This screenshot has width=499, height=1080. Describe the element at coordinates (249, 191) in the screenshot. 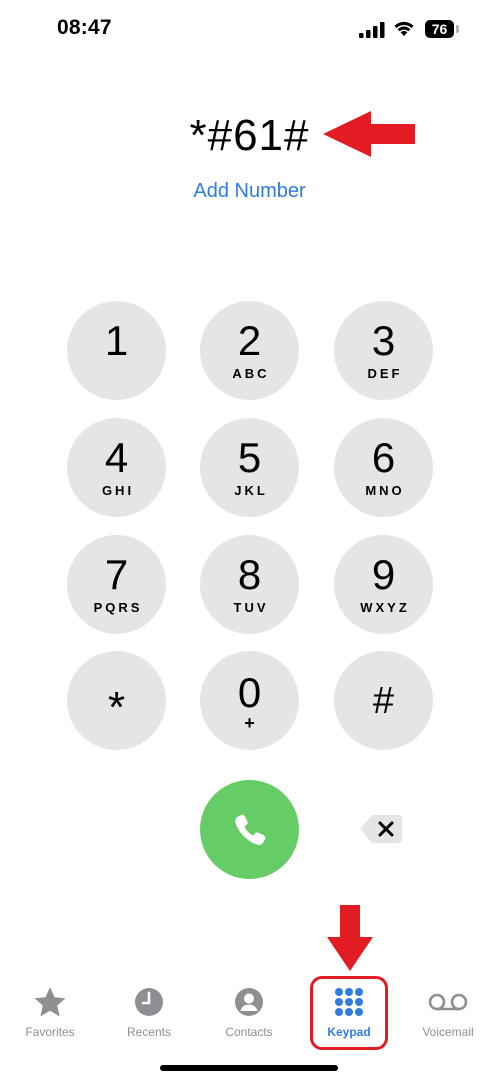

I see `add-number-button: Add Number` at that location.